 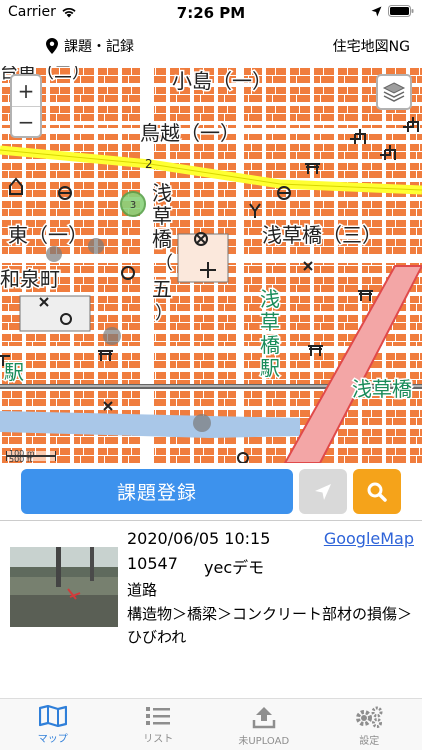 What do you see at coordinates (401, 11) in the screenshot?
I see `battery-icon` at bounding box center [401, 11].